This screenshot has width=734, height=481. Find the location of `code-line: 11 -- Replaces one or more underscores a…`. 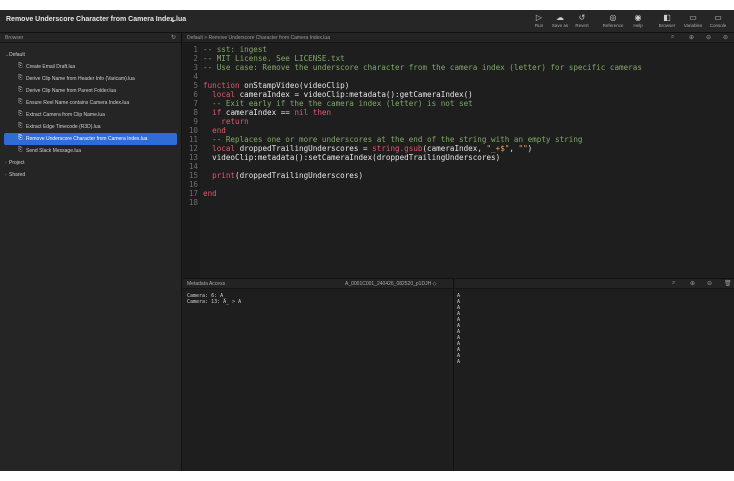

code-line: 11 -- Replaces one or more underscores a… is located at coordinates (385, 139).